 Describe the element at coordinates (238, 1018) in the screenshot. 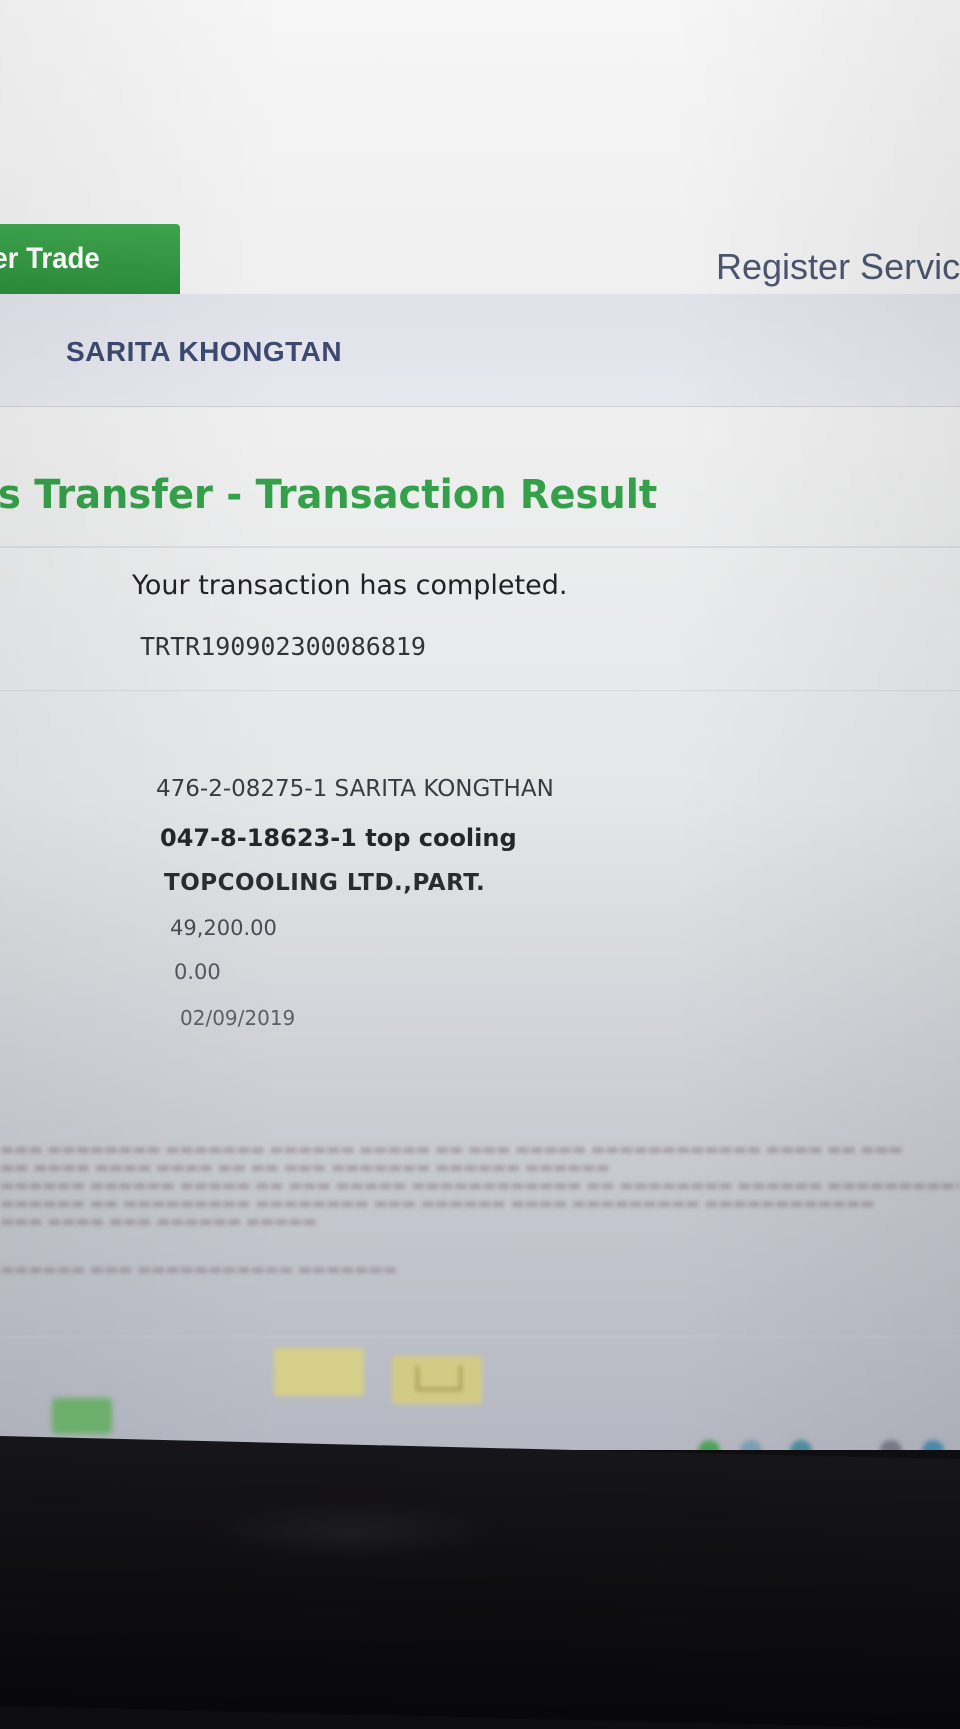

I see `date-value: 02/09/2019` at that location.